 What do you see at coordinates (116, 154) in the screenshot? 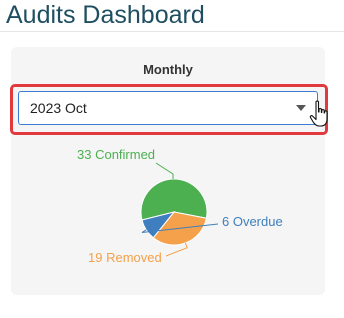
I see `data-label-confirmed: 33 Confirmed` at bounding box center [116, 154].